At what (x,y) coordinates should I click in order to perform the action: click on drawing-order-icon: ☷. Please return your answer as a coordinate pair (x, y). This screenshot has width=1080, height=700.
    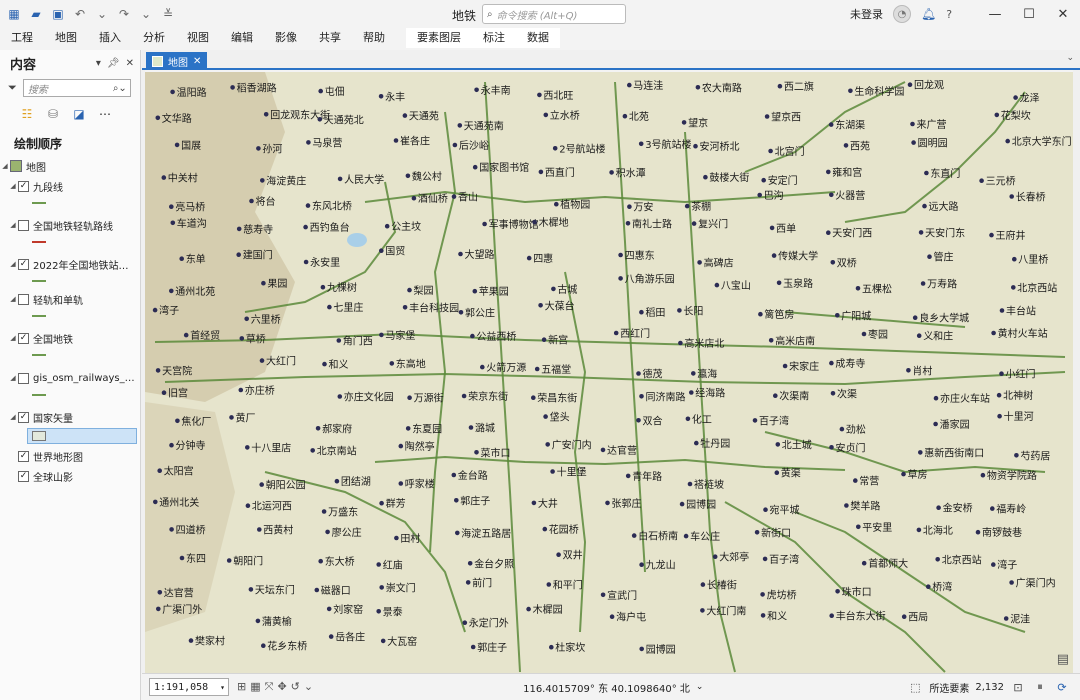
    Looking at the image, I should click on (27, 114).